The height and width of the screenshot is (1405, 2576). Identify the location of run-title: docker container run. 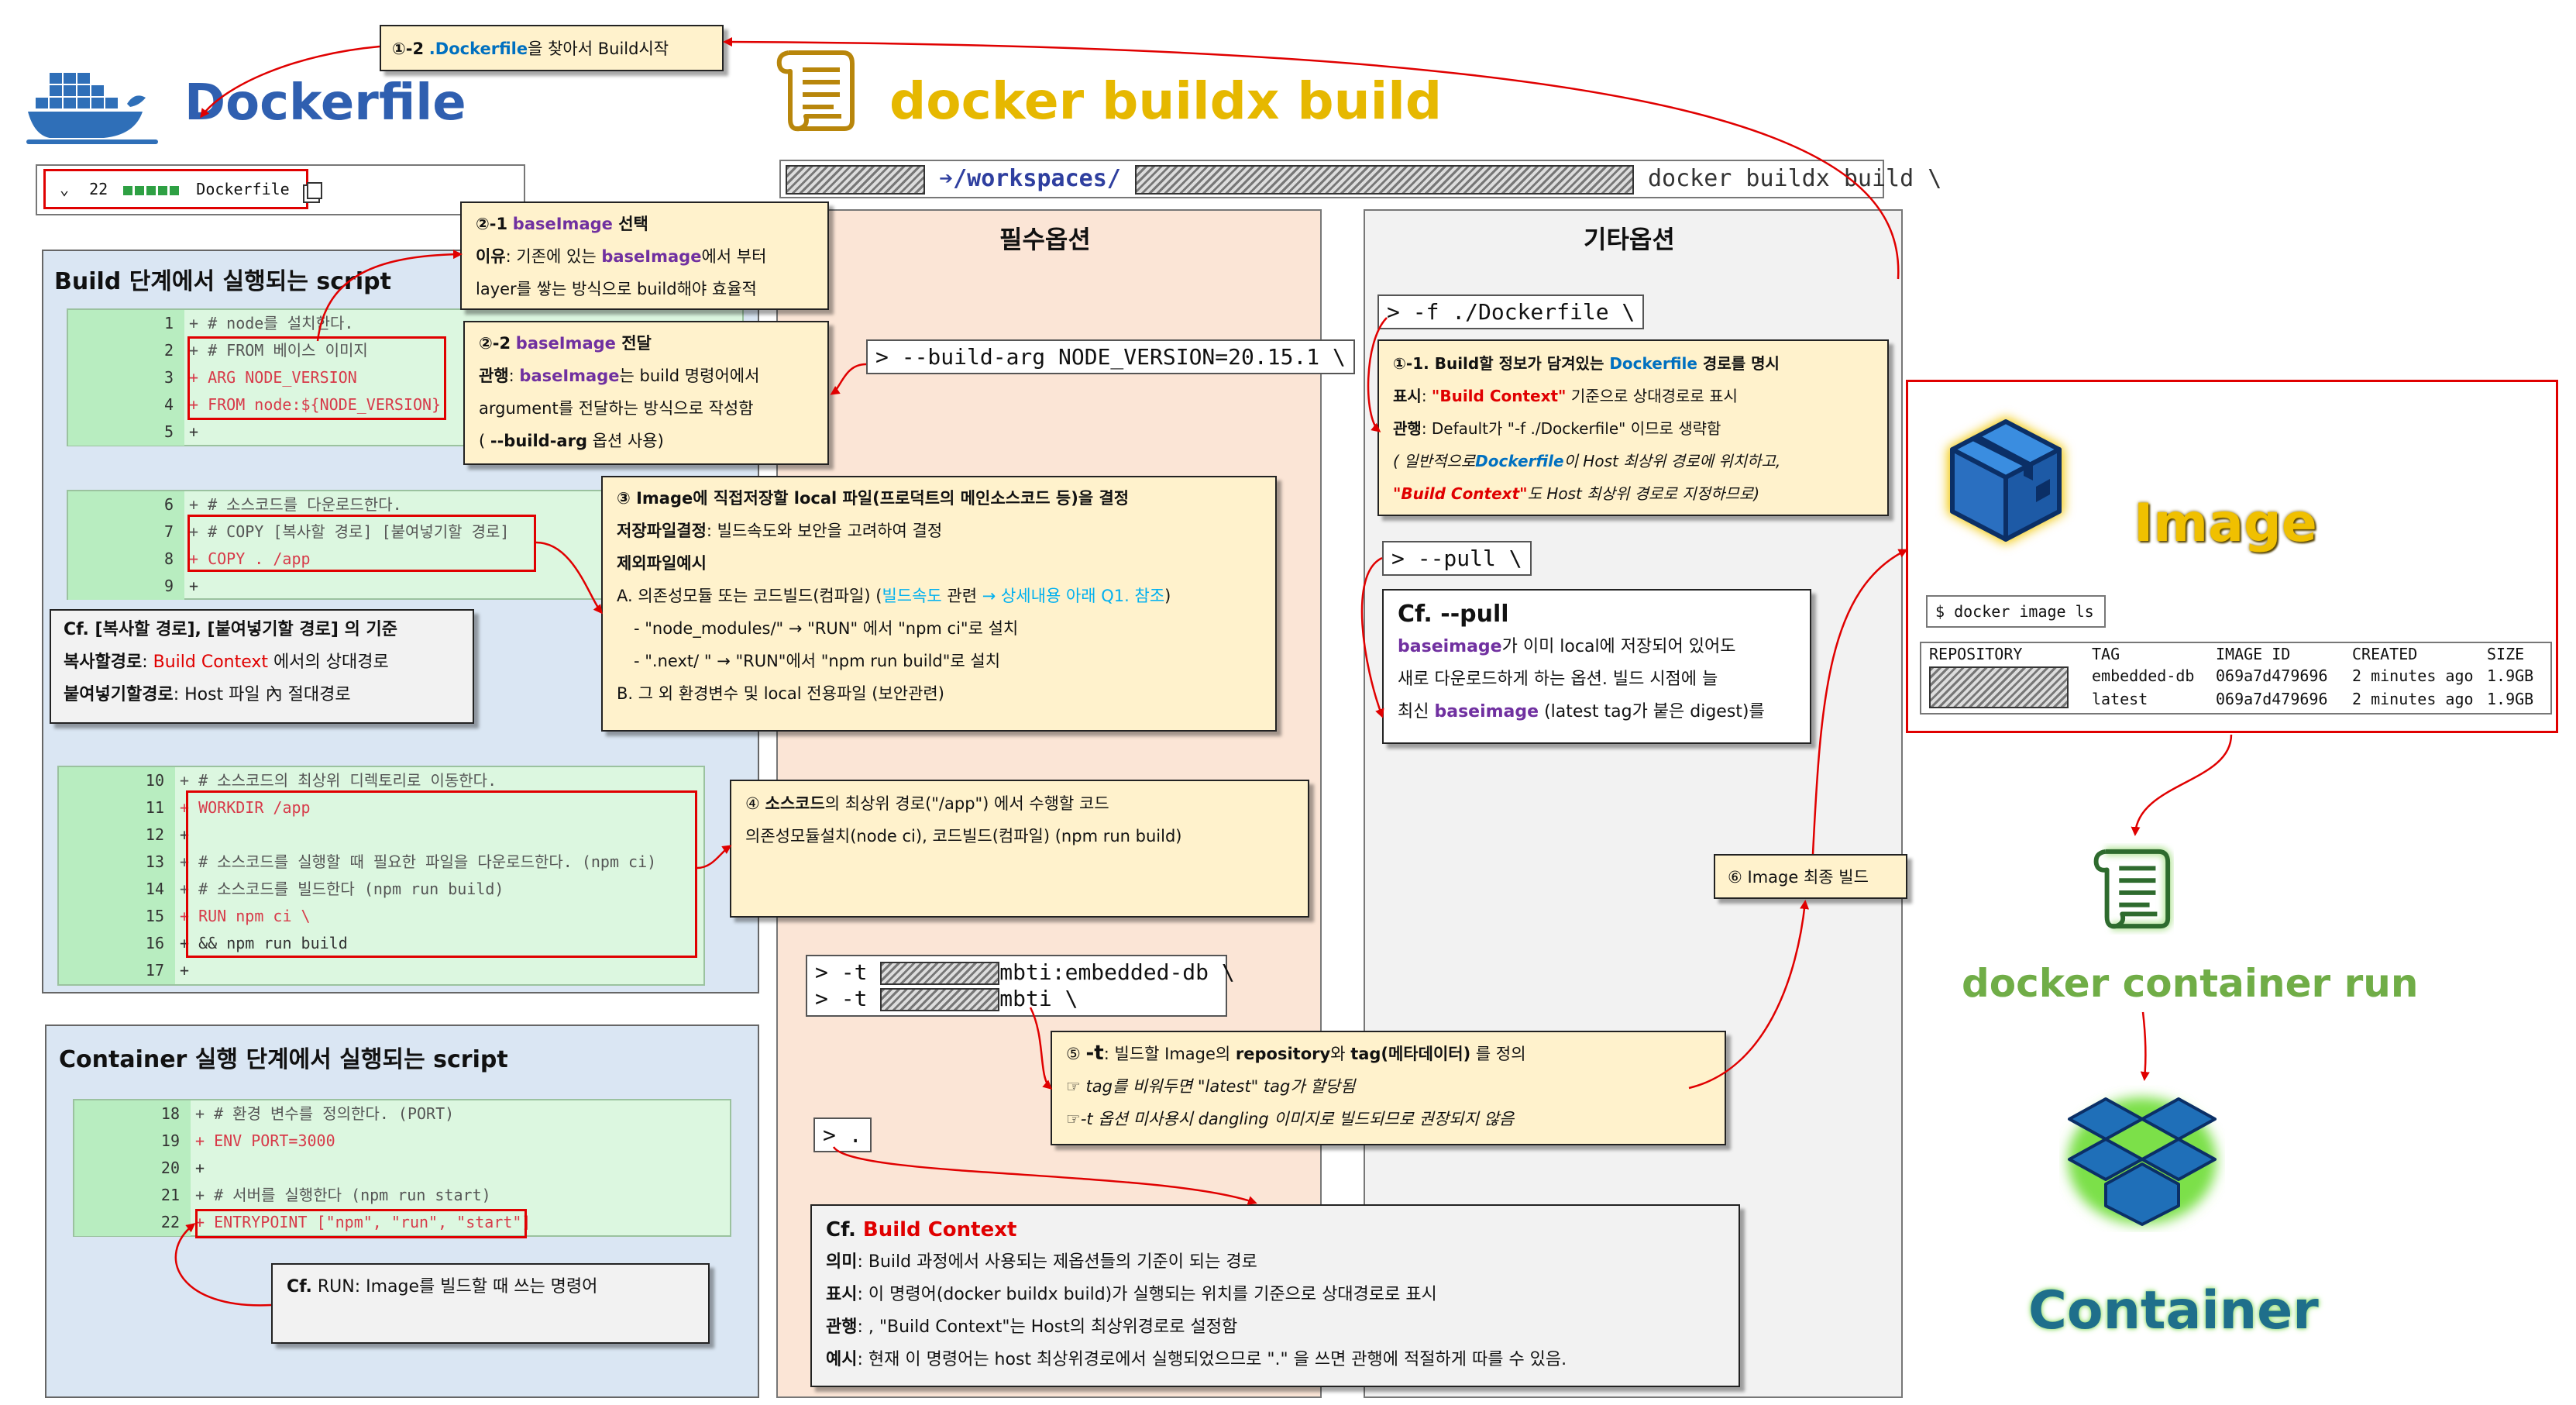
(2190, 984).